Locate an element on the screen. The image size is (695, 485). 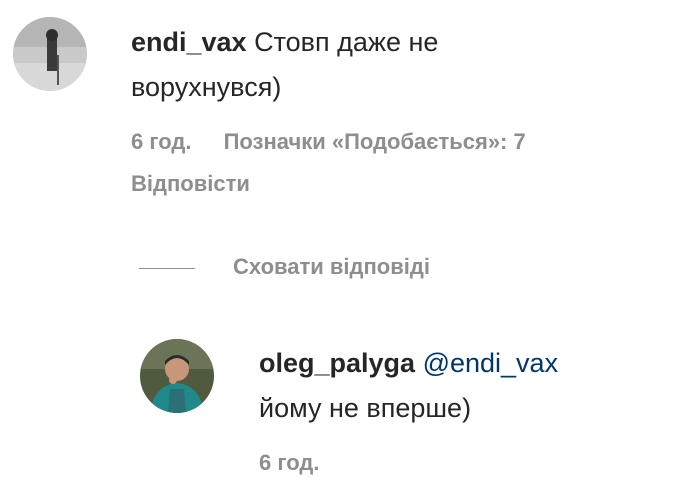
replies-divider-line is located at coordinates (167, 268).